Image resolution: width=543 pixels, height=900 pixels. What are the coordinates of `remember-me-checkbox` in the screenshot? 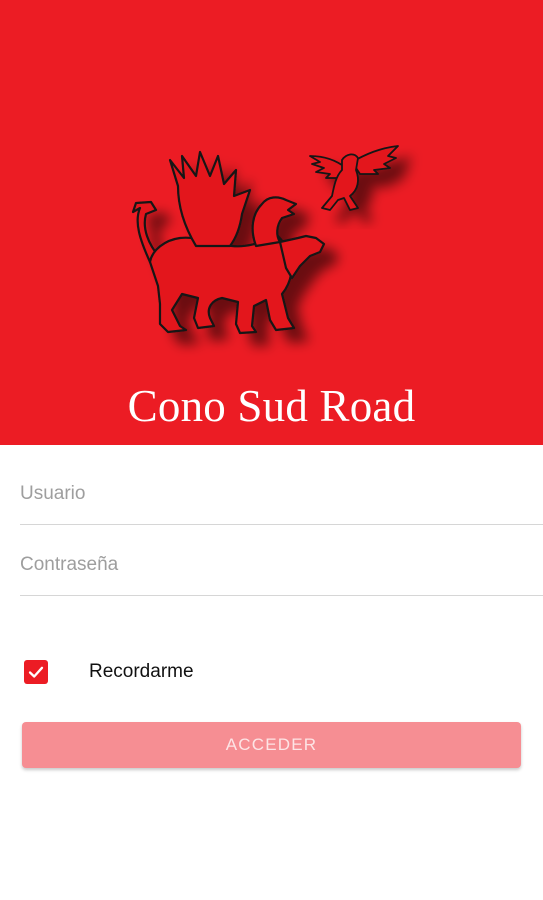 It's located at (36, 672).